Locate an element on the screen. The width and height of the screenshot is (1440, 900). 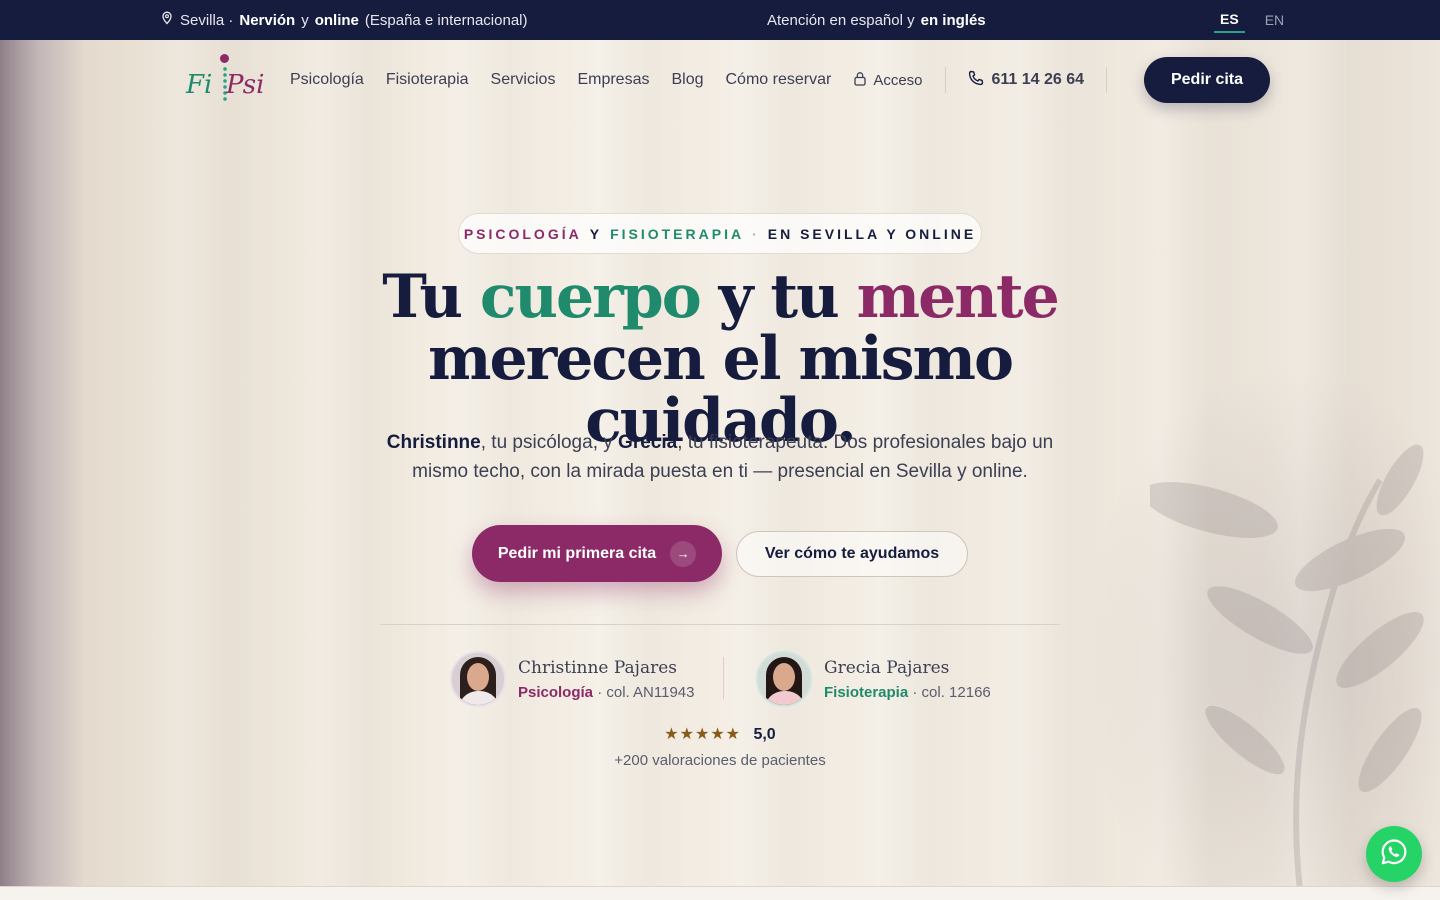
access-link: Acceso is located at coordinates (888, 80).